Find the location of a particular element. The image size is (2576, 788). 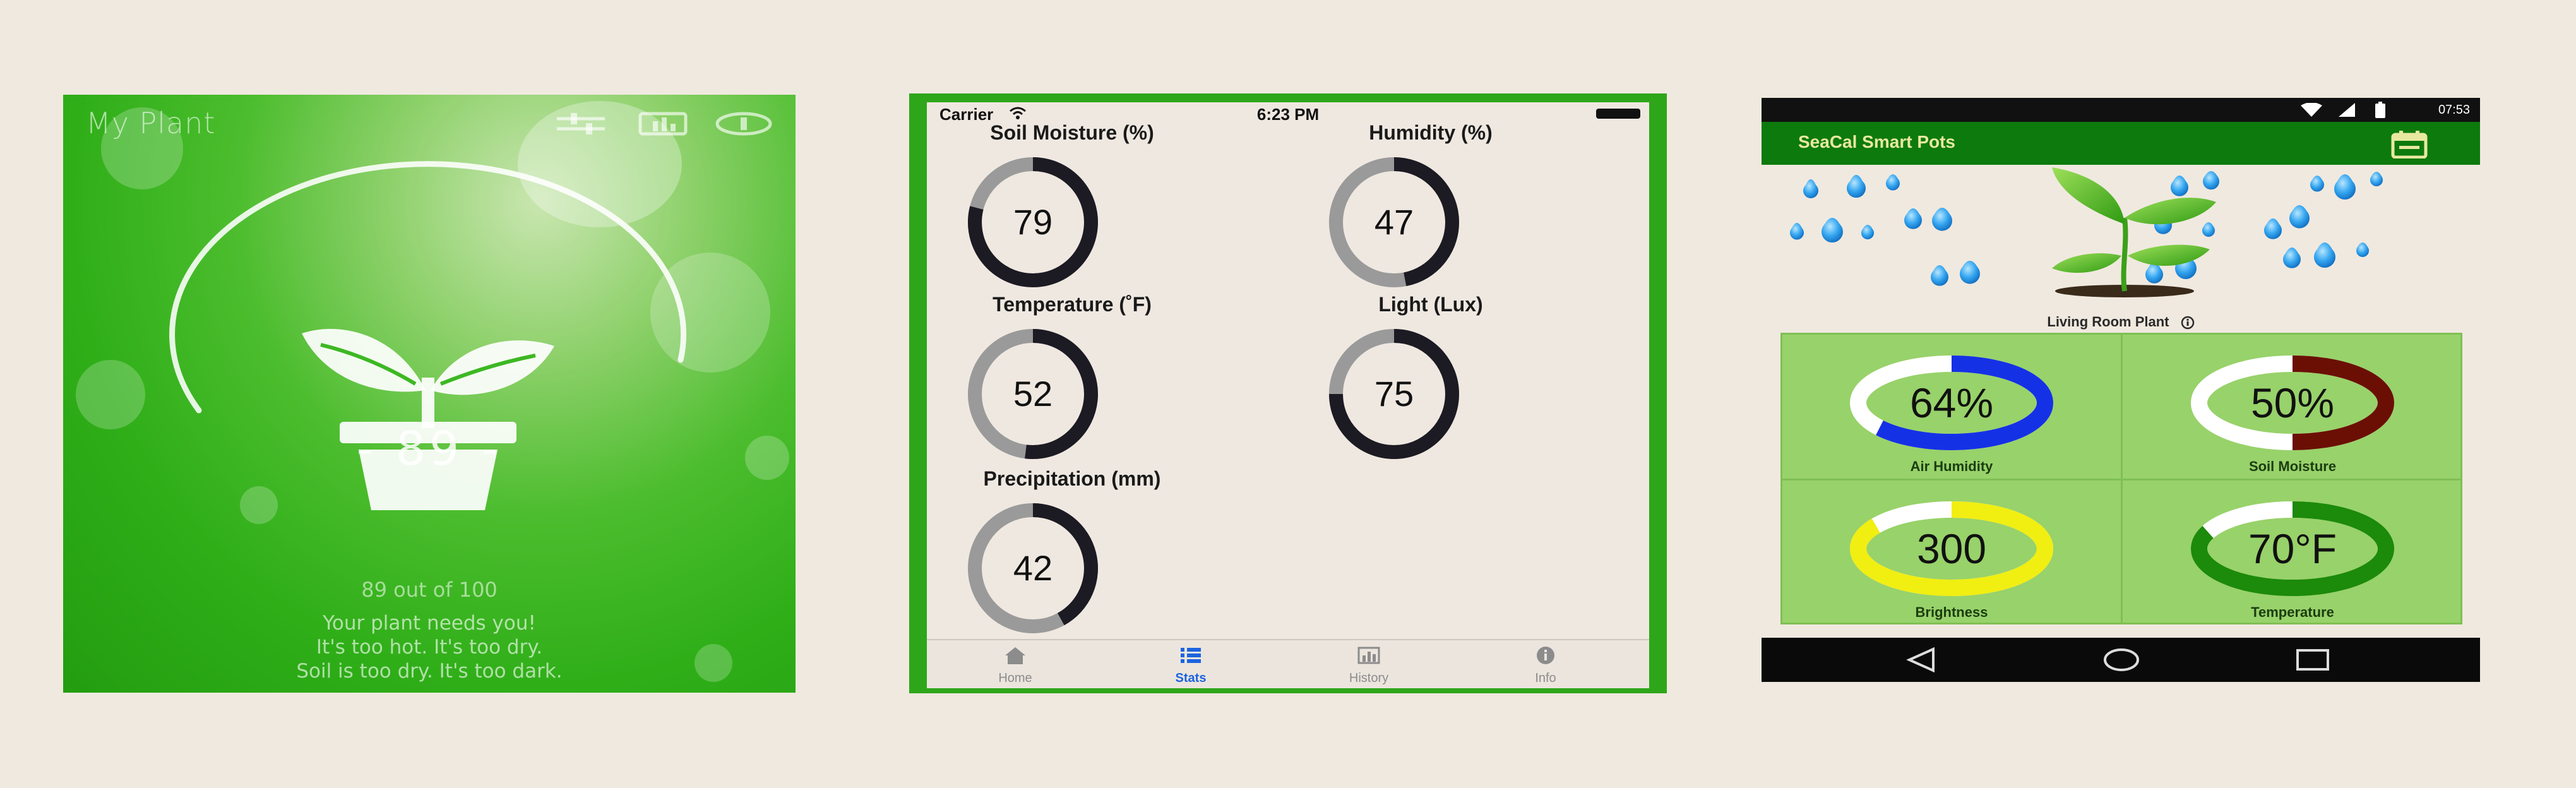

gauge-label-soil-moisture: Soil Moisture (%) is located at coordinates (1072, 132).